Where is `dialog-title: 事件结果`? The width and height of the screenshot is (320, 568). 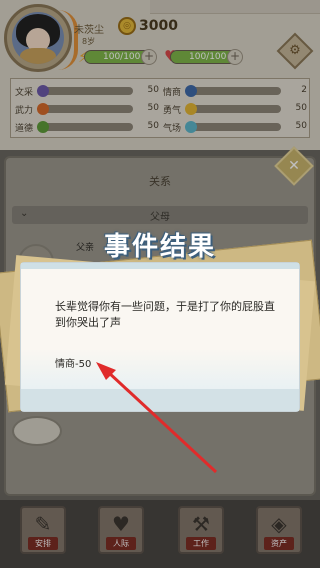 dialog-title: 事件结果 is located at coordinates (159, 247).